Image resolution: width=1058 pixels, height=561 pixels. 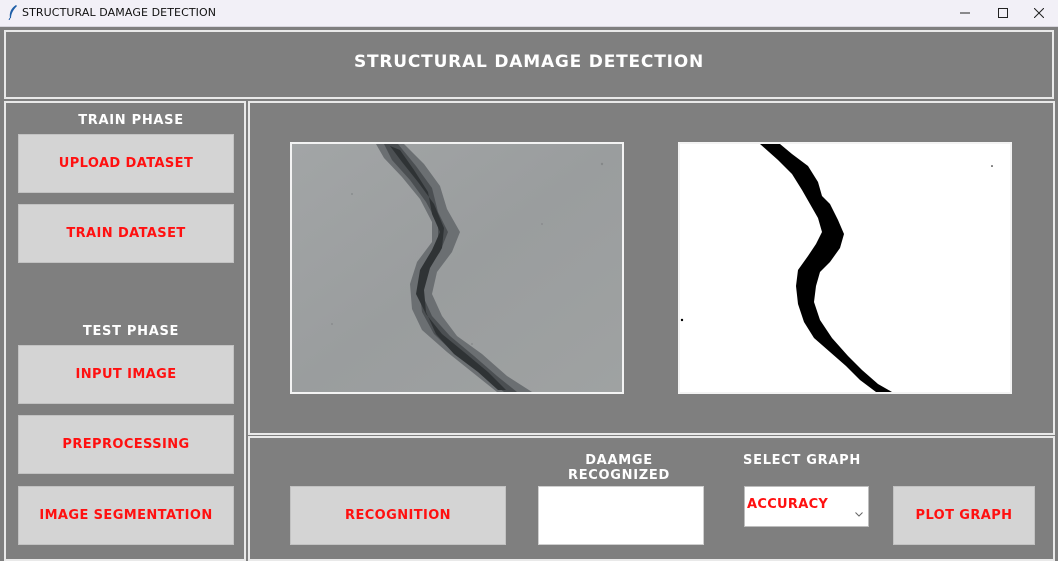 What do you see at coordinates (845, 268) in the screenshot?
I see `segmented-image` at bounding box center [845, 268].